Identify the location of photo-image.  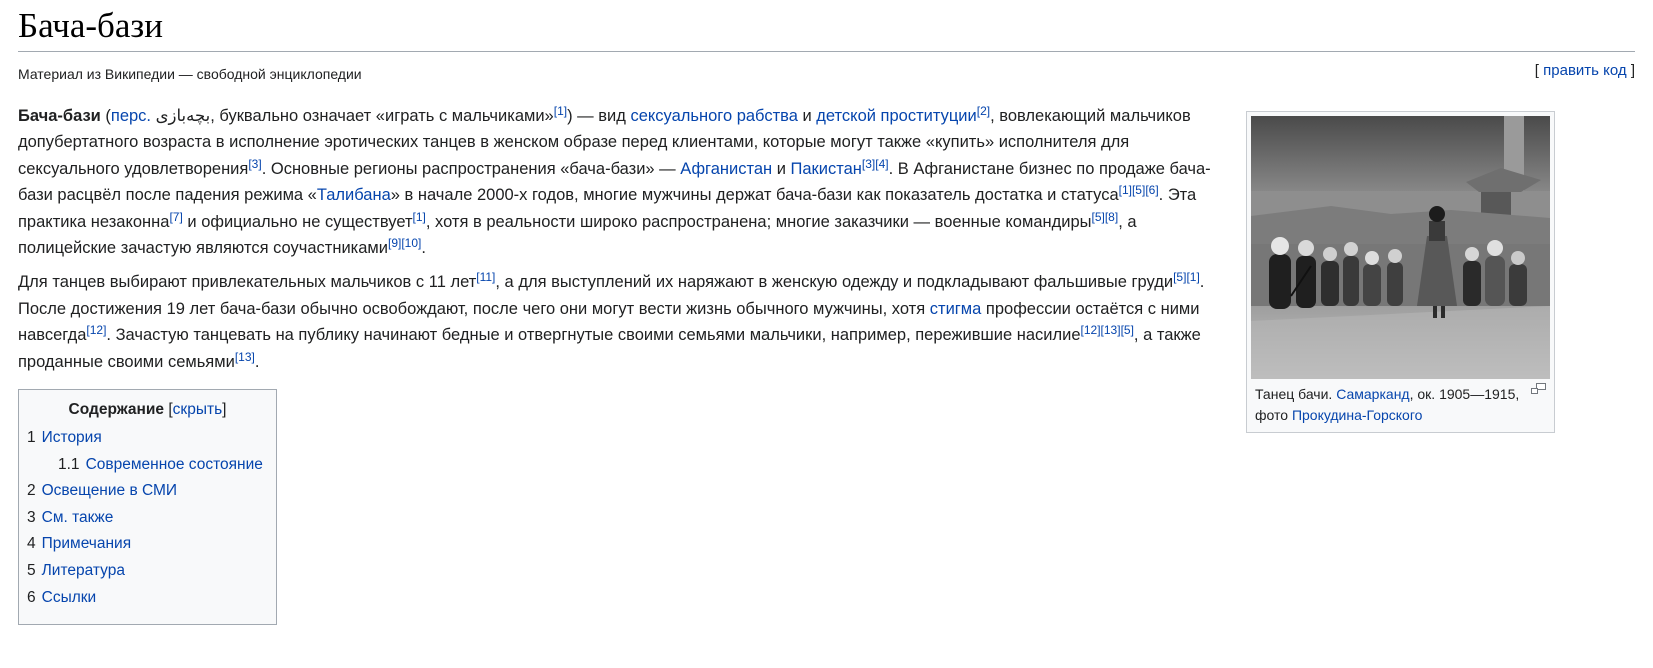
(1400, 247).